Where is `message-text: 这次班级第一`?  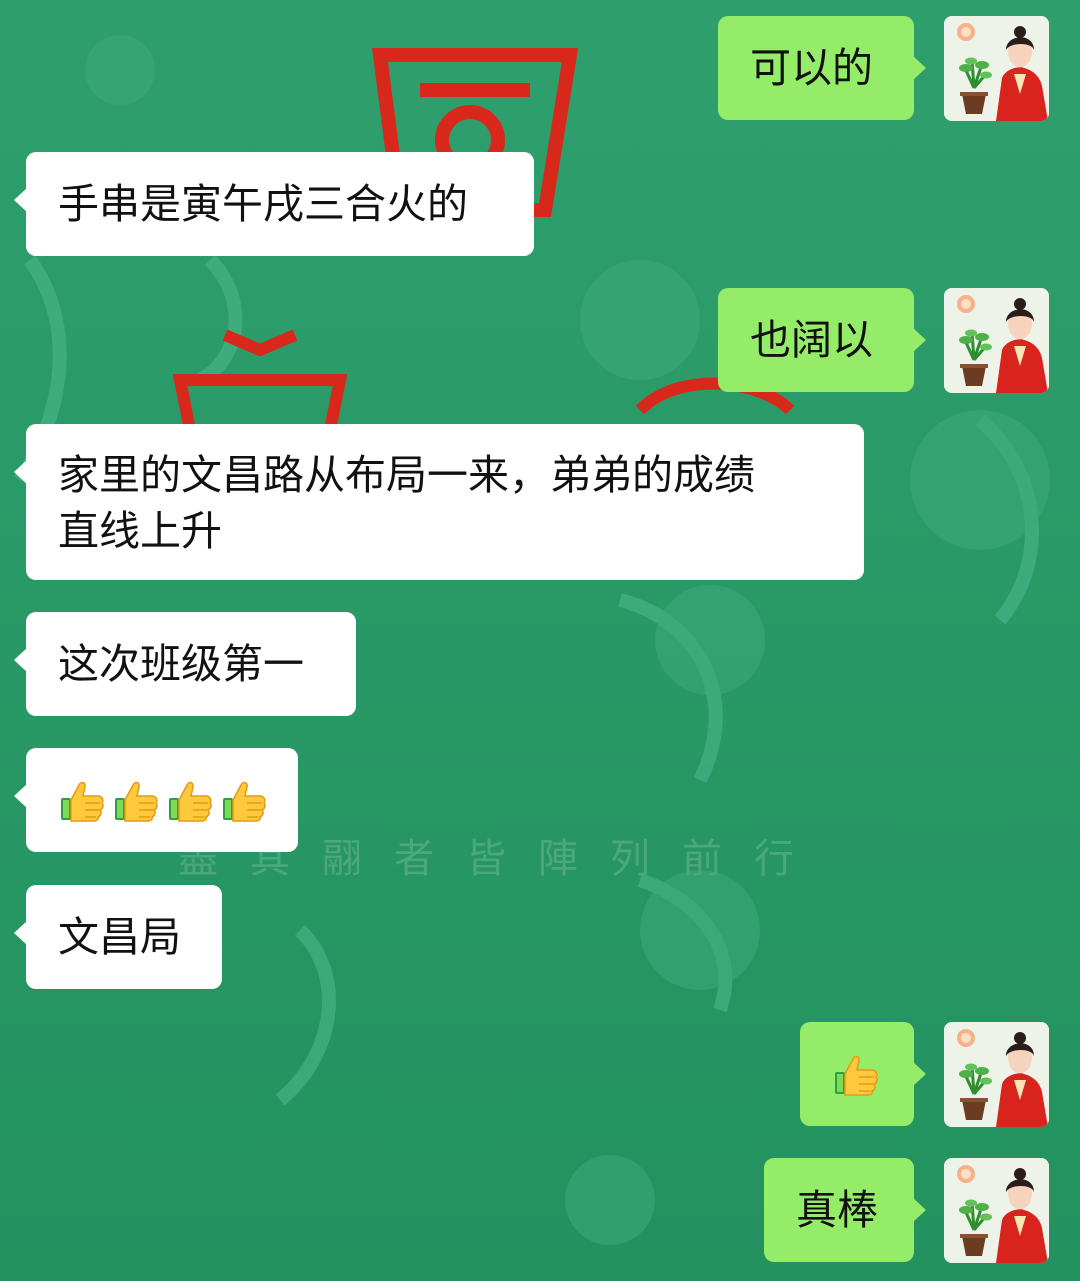
message-text: 这次班级第一 is located at coordinates (181, 664).